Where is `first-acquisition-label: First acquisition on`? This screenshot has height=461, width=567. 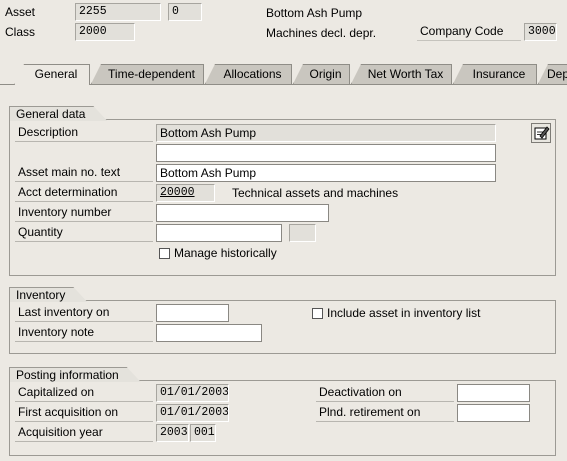
first-acquisition-label: First acquisition on is located at coordinates (84, 413).